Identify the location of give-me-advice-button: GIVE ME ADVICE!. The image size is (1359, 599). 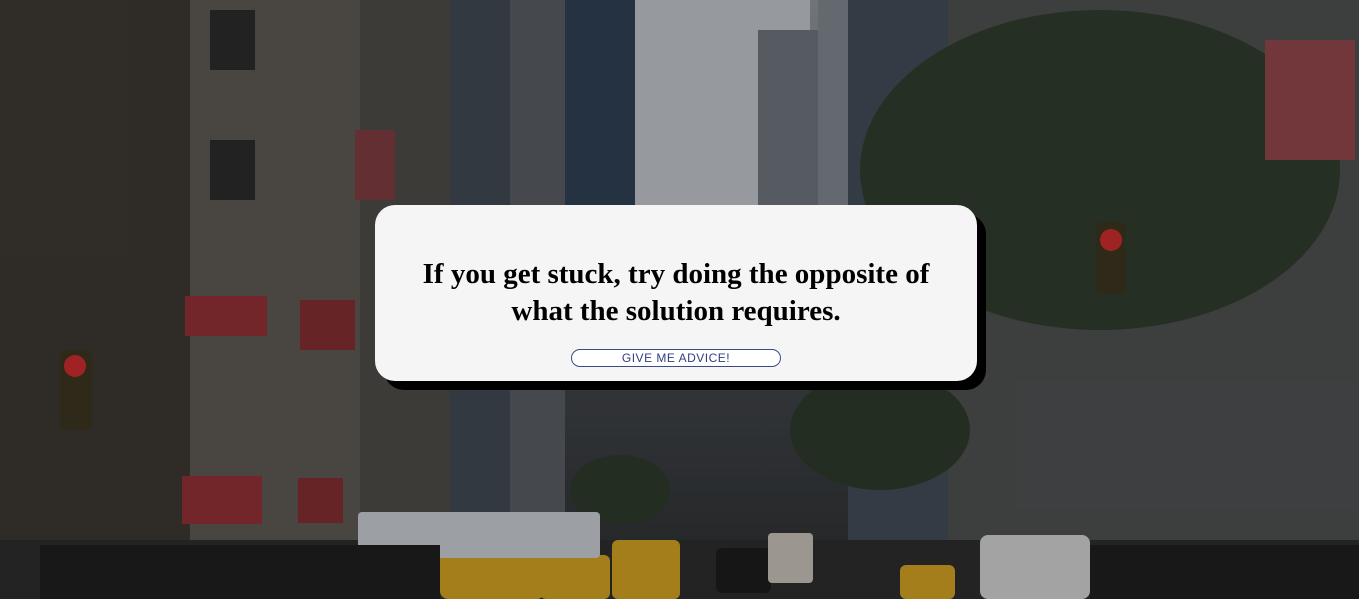
(676, 358).